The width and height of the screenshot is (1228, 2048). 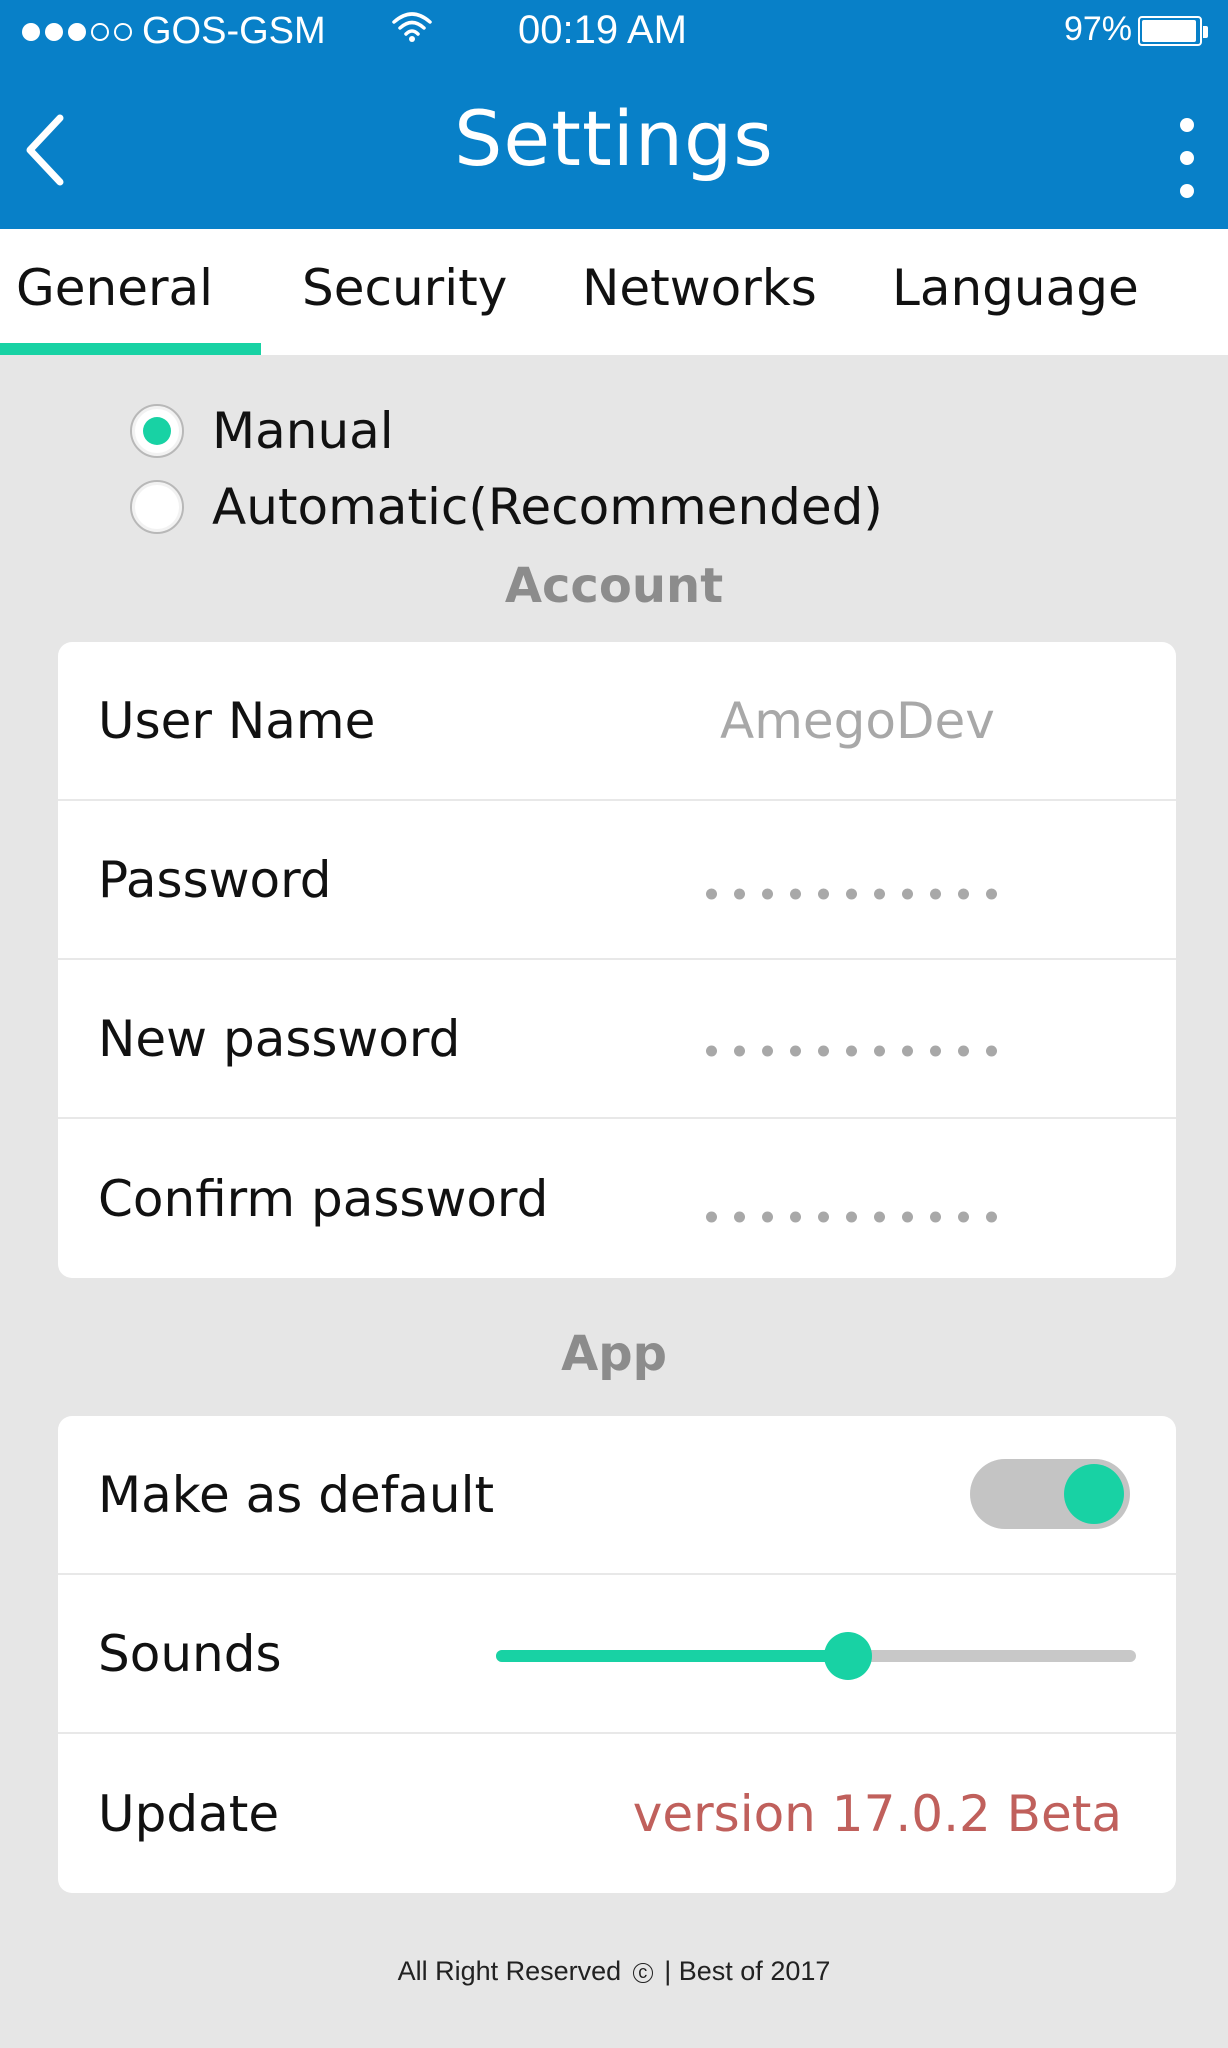 What do you see at coordinates (754, 1971) in the screenshot?
I see `footer-year: Best of 2017` at bounding box center [754, 1971].